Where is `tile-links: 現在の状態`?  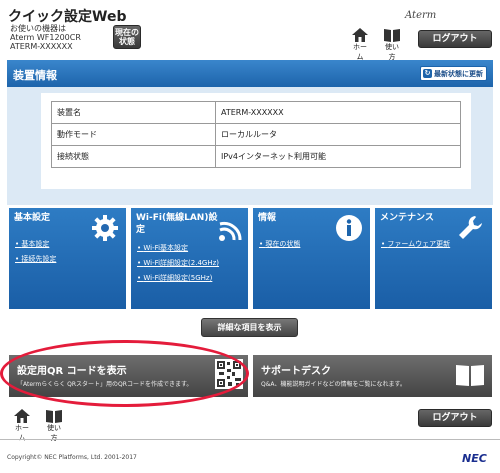
tile-links: 現在の状態 is located at coordinates (279, 246).